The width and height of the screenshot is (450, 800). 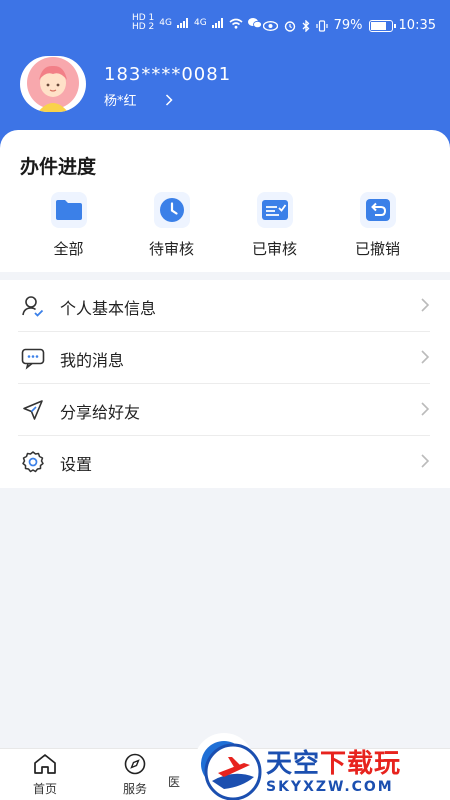 I want to click on status-bar: HD 1 HD 2 4G 4G 79% 10:35, so click(x=225, y=26).